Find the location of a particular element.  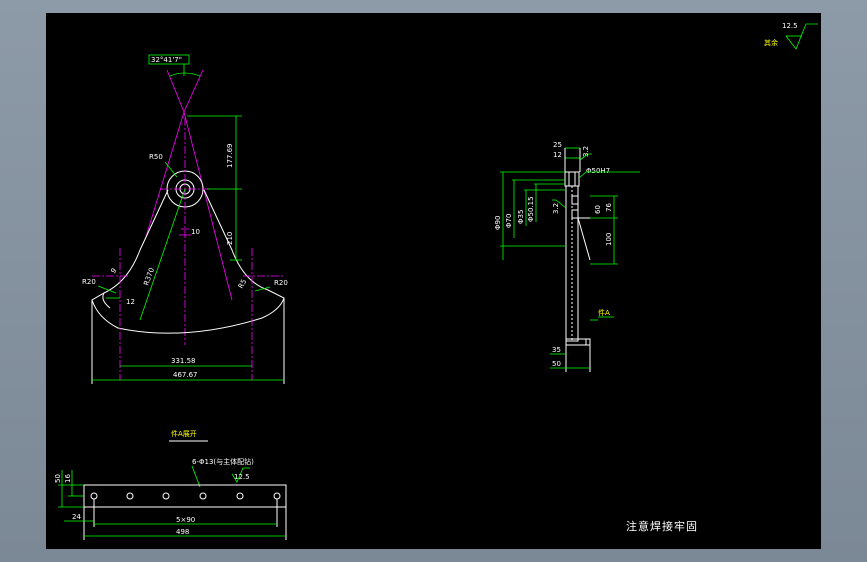

height-2-label: 16 is located at coordinates (68, 478).